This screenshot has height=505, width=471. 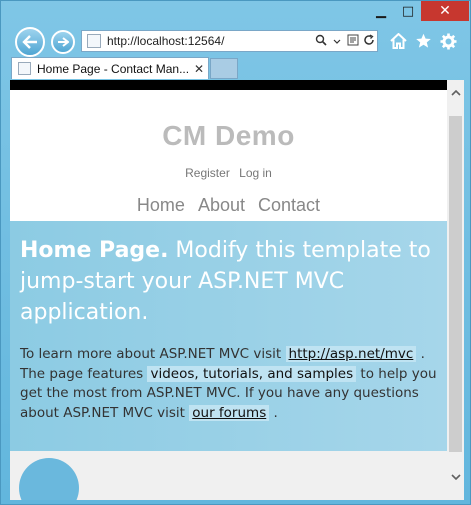 What do you see at coordinates (153, 354) in the screenshot?
I see `paragraph-text: To learn more about ASP.NET MVC visit` at bounding box center [153, 354].